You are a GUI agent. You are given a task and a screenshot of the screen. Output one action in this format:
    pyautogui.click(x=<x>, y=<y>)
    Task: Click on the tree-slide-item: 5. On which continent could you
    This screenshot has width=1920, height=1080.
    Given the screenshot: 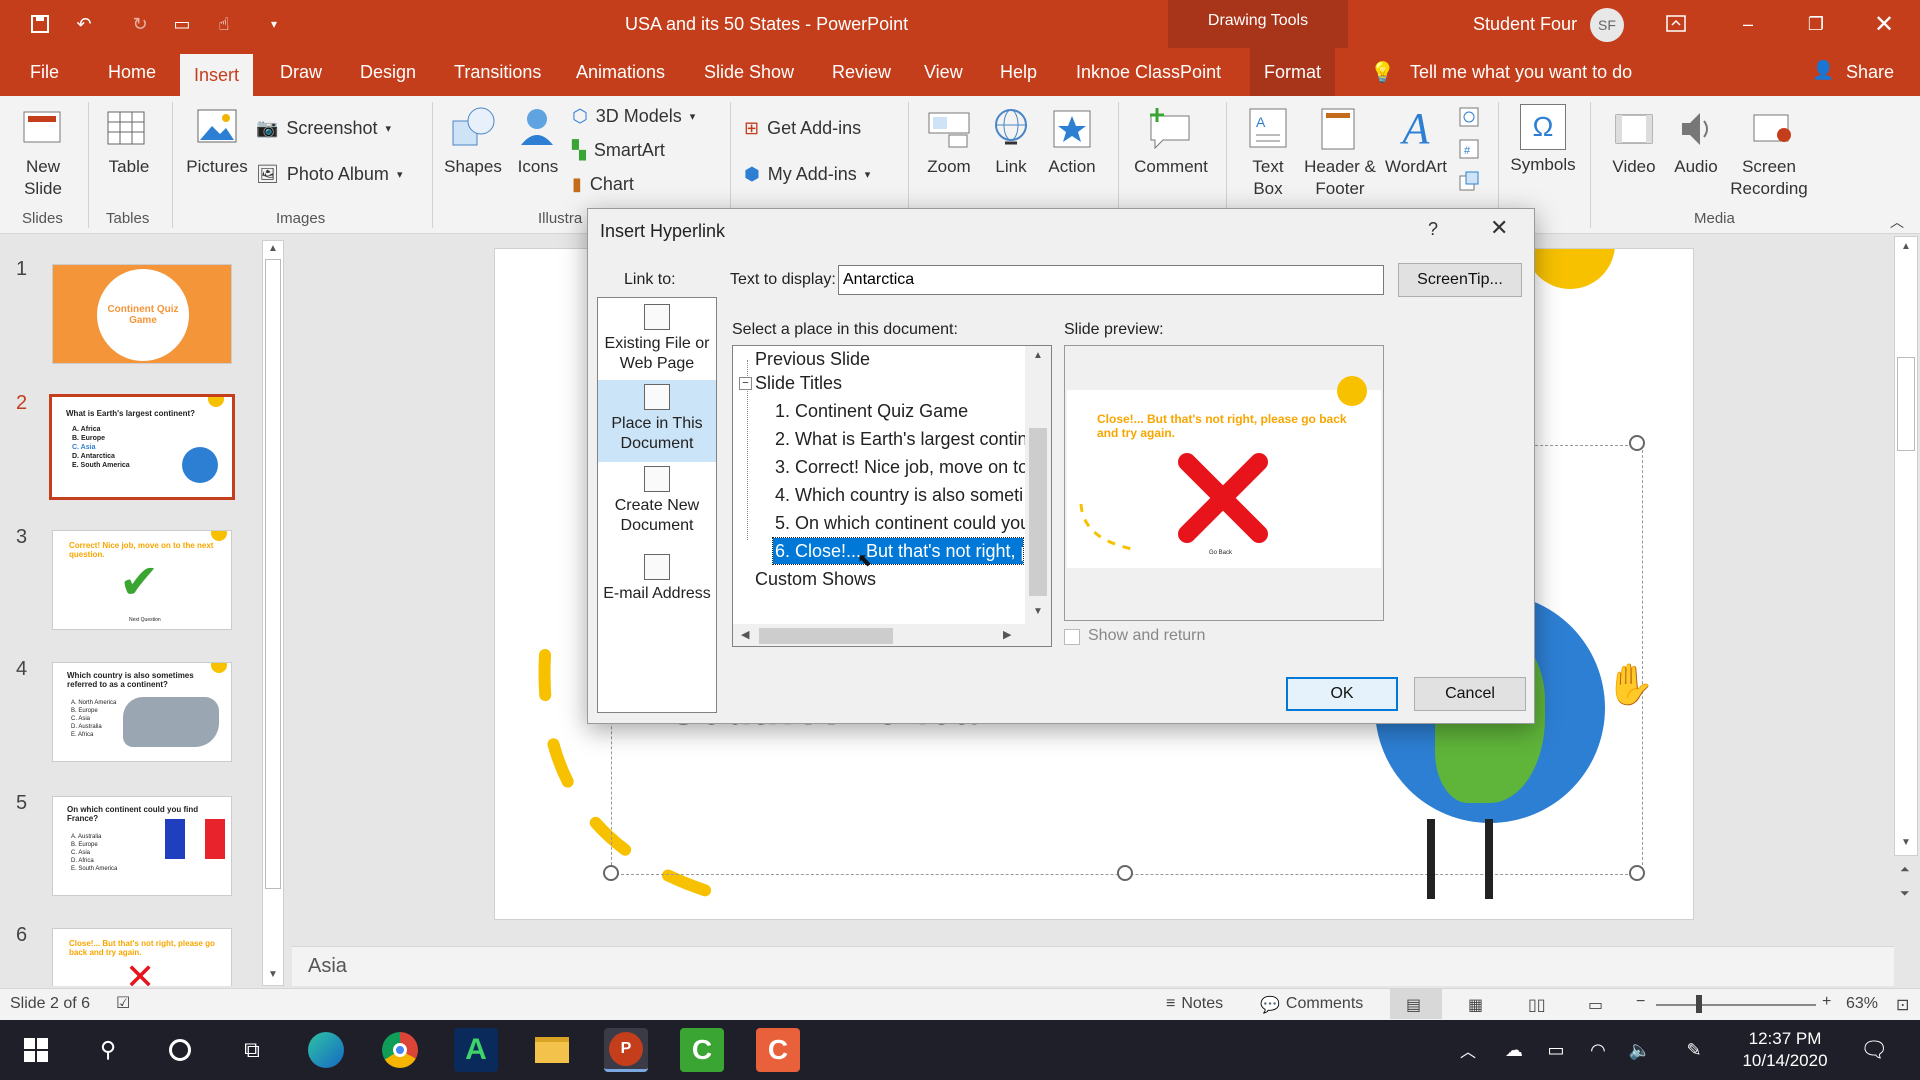 What is the action you would take?
    pyautogui.click(x=902, y=523)
    